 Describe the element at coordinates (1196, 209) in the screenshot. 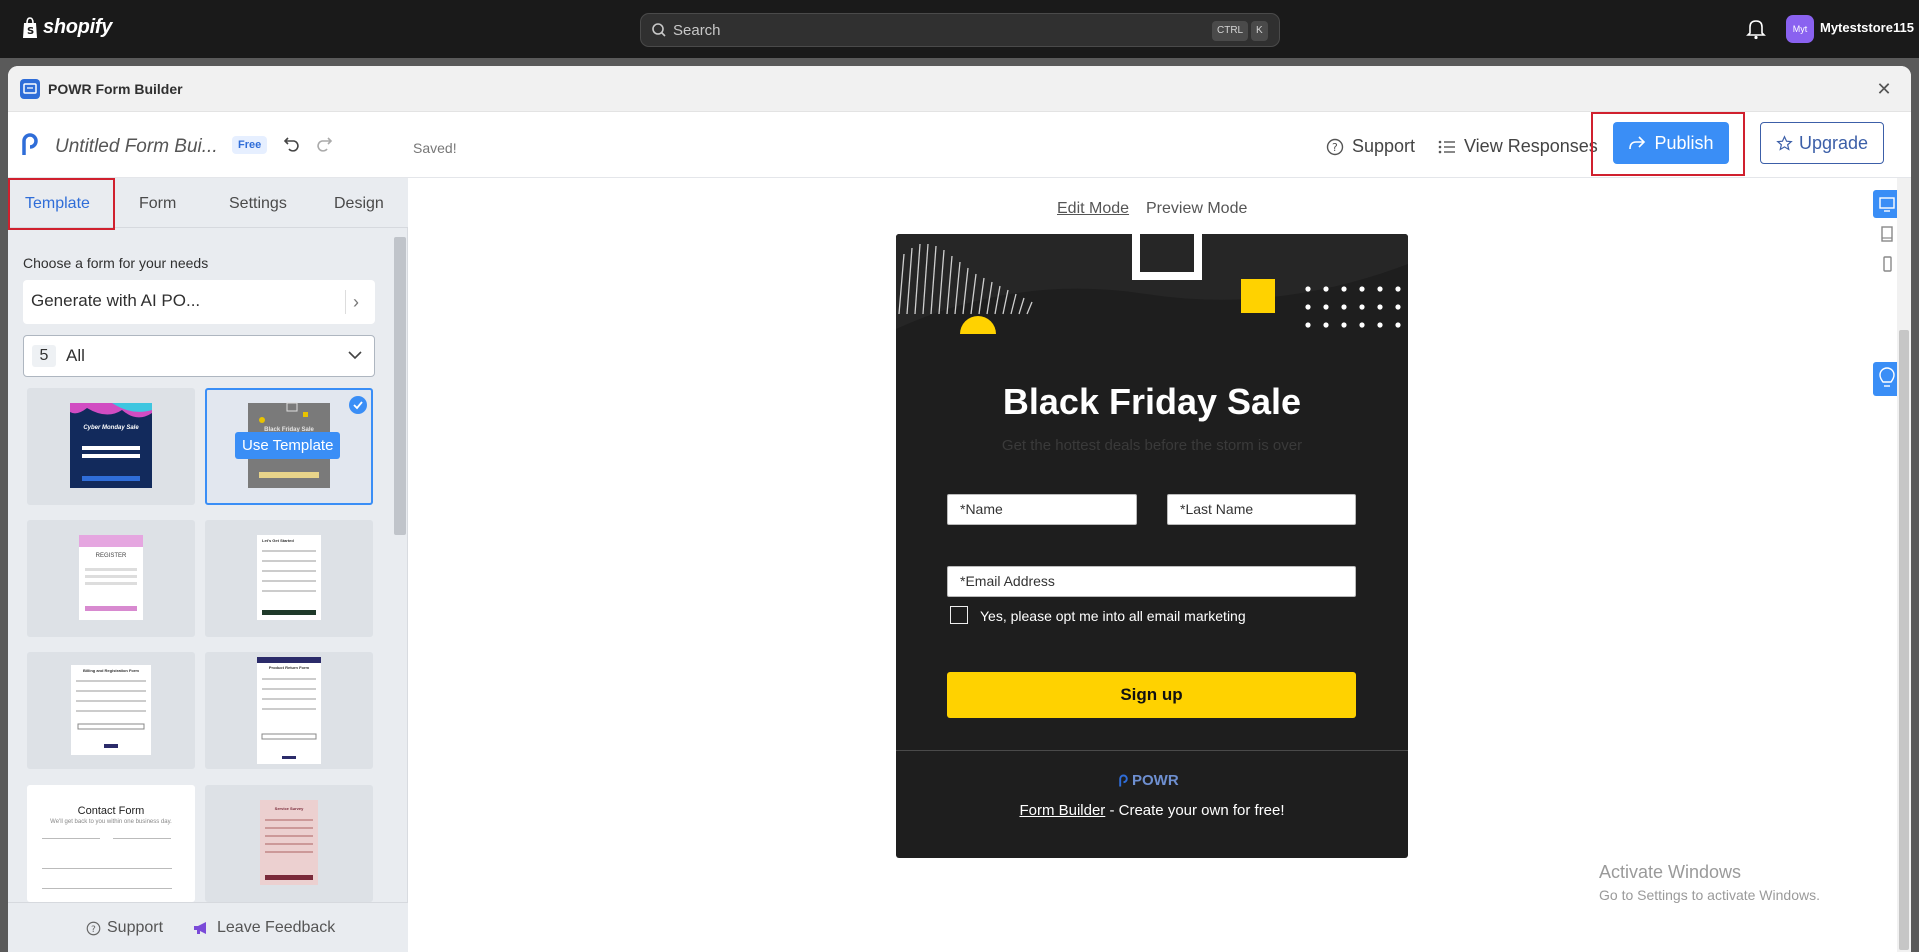

I see `preview-mode-toggle: Preview Mode` at that location.